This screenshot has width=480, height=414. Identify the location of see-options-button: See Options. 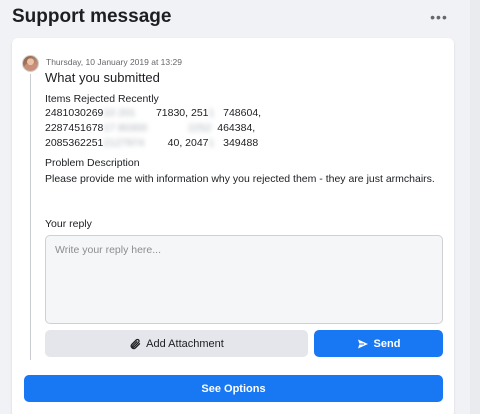
(233, 388).